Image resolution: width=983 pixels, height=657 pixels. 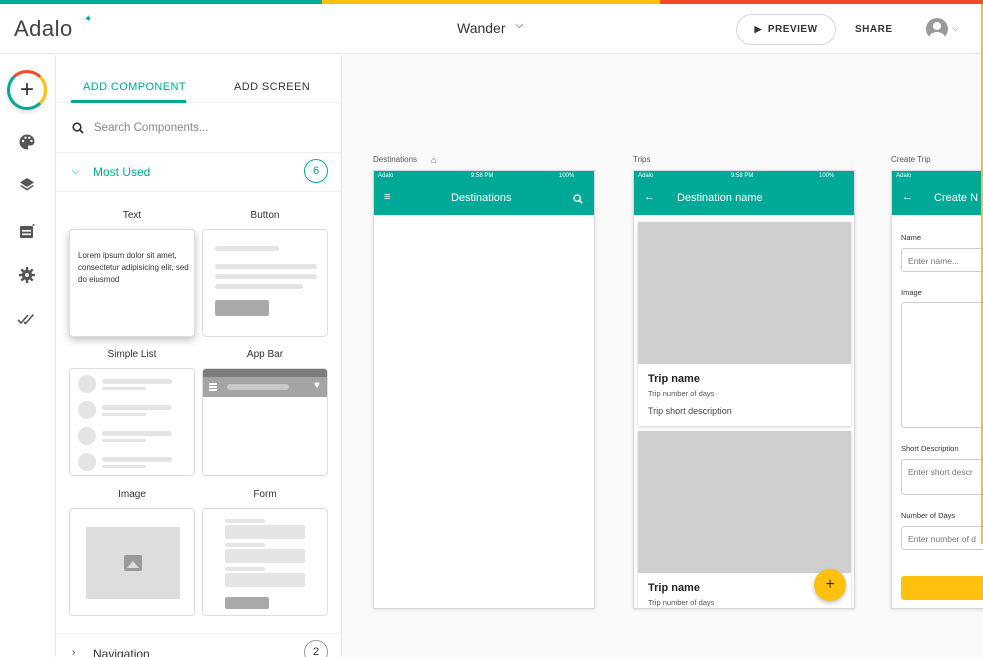 I want to click on status-bar: Adalo, so click(x=937, y=177).